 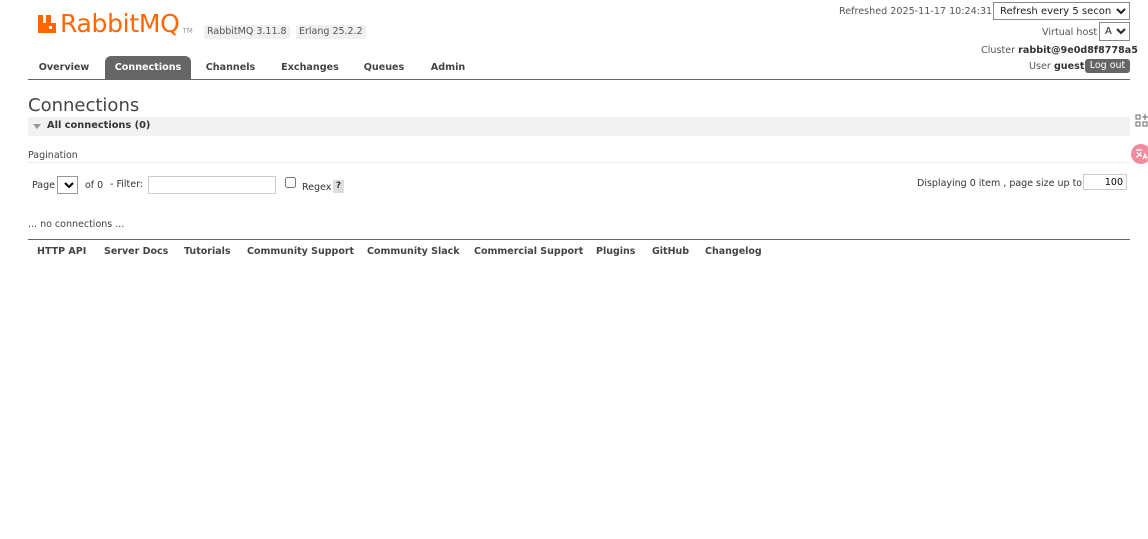 What do you see at coordinates (1070, 32) in the screenshot?
I see `virtual-host-label: Virtual host` at bounding box center [1070, 32].